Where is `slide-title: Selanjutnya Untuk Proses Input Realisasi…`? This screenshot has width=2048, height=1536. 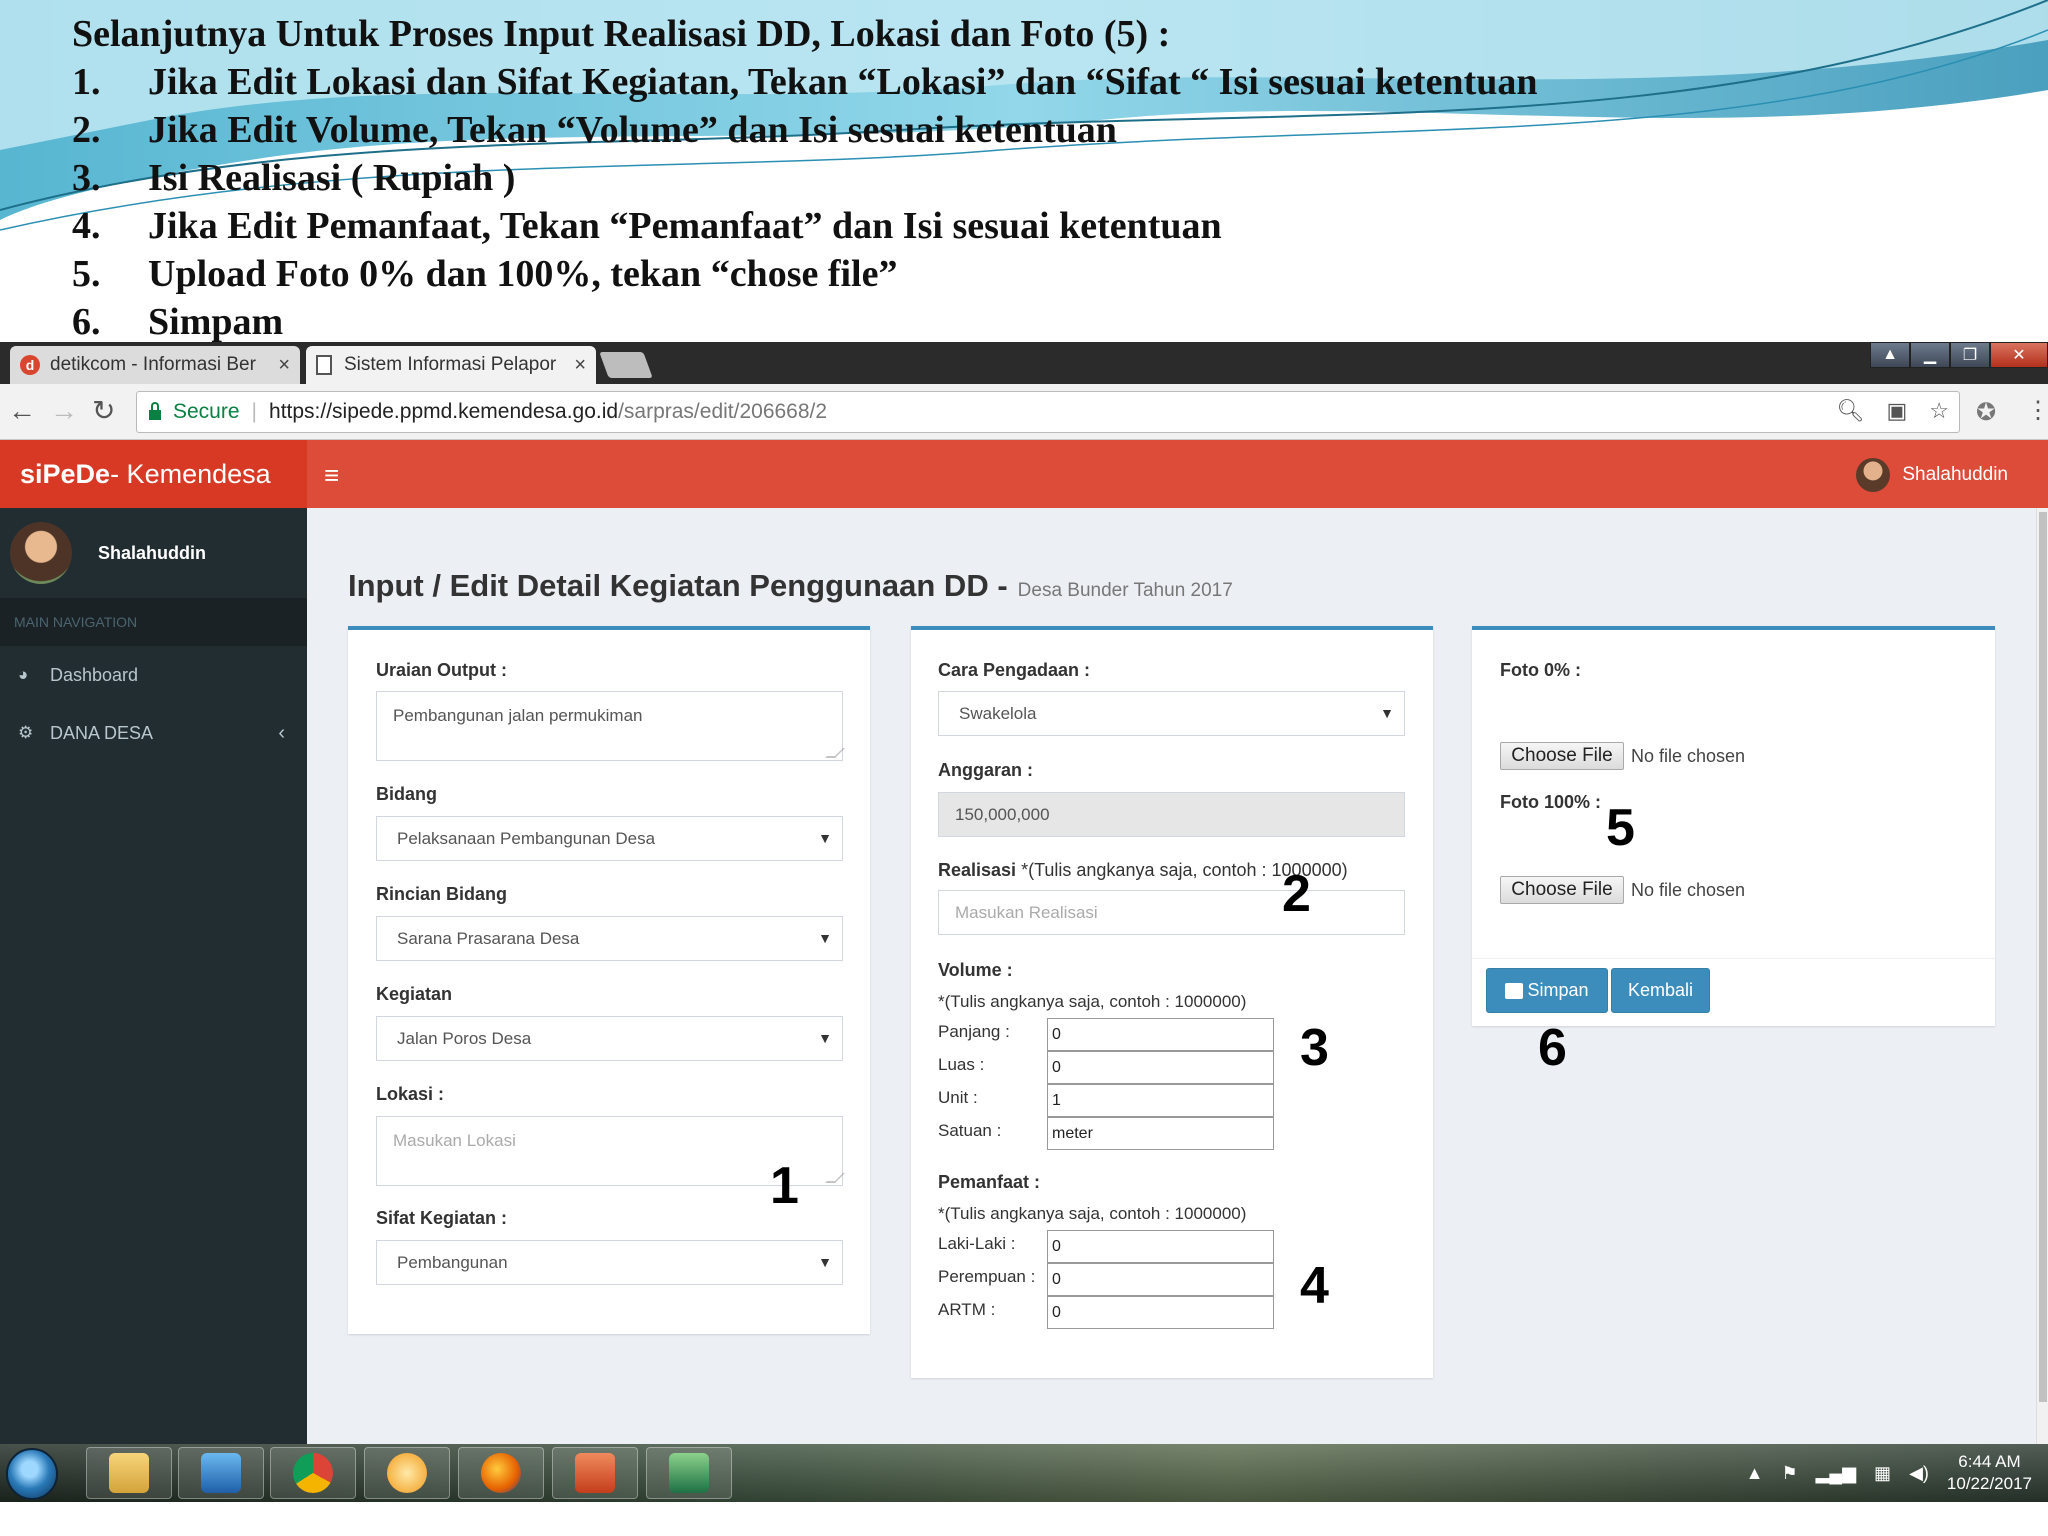
slide-title: Selanjutnya Untuk Proses Input Realisasi… is located at coordinates (621, 34).